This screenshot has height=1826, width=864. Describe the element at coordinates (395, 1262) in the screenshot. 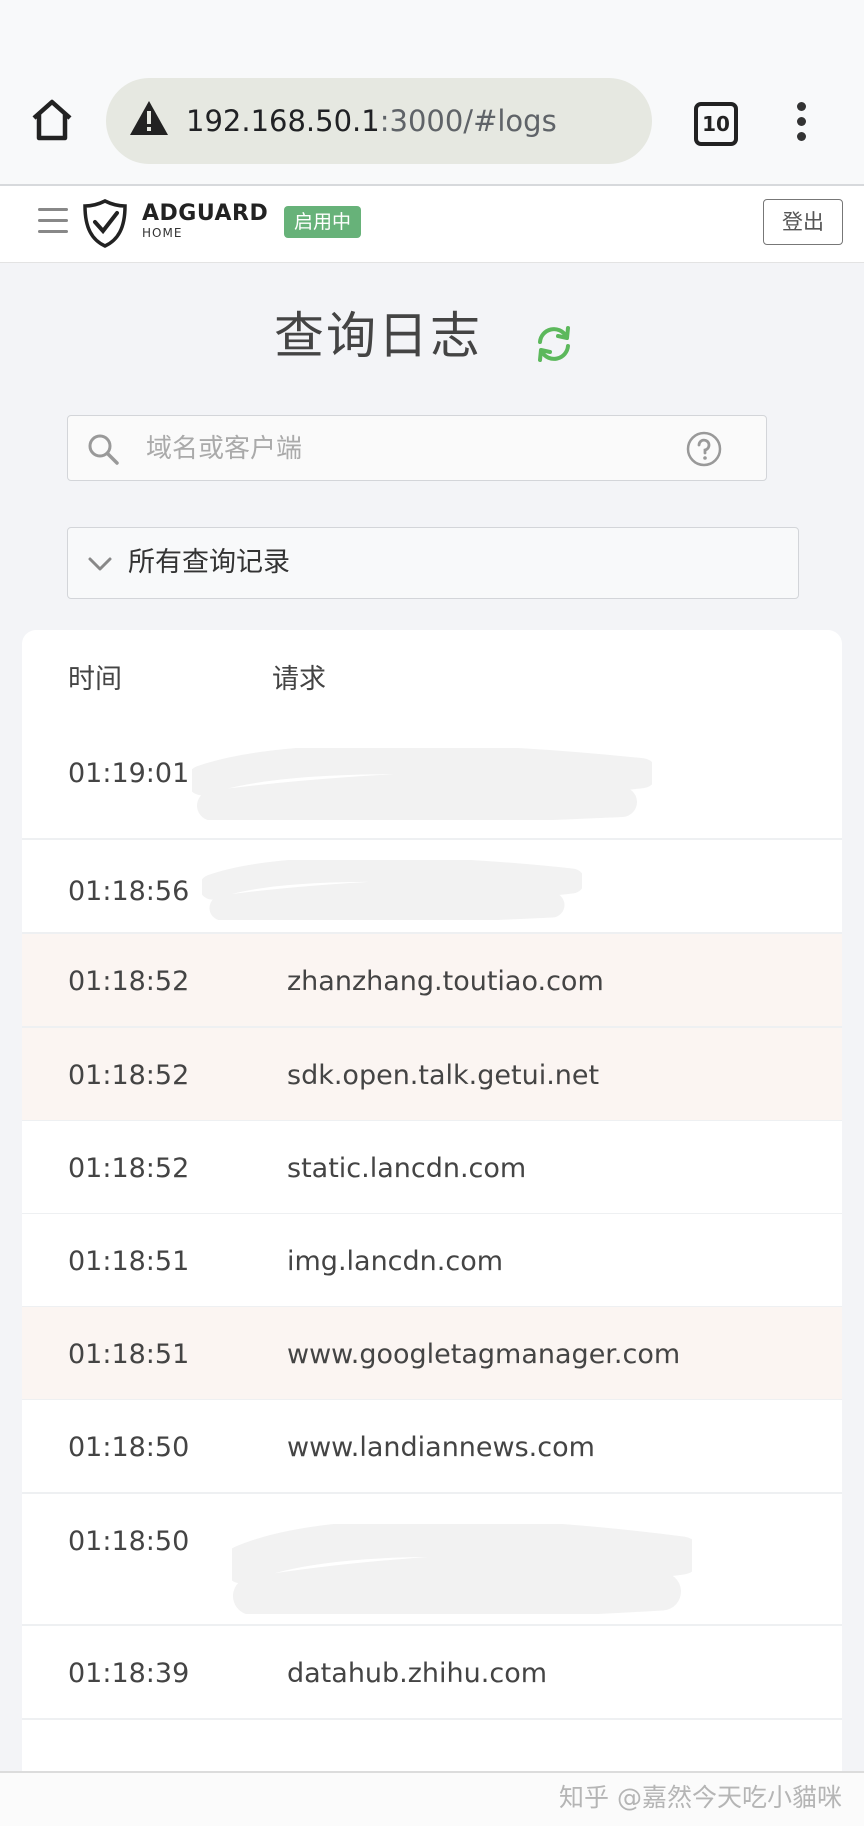

I see `row-domain: img.lancdn.com` at that location.